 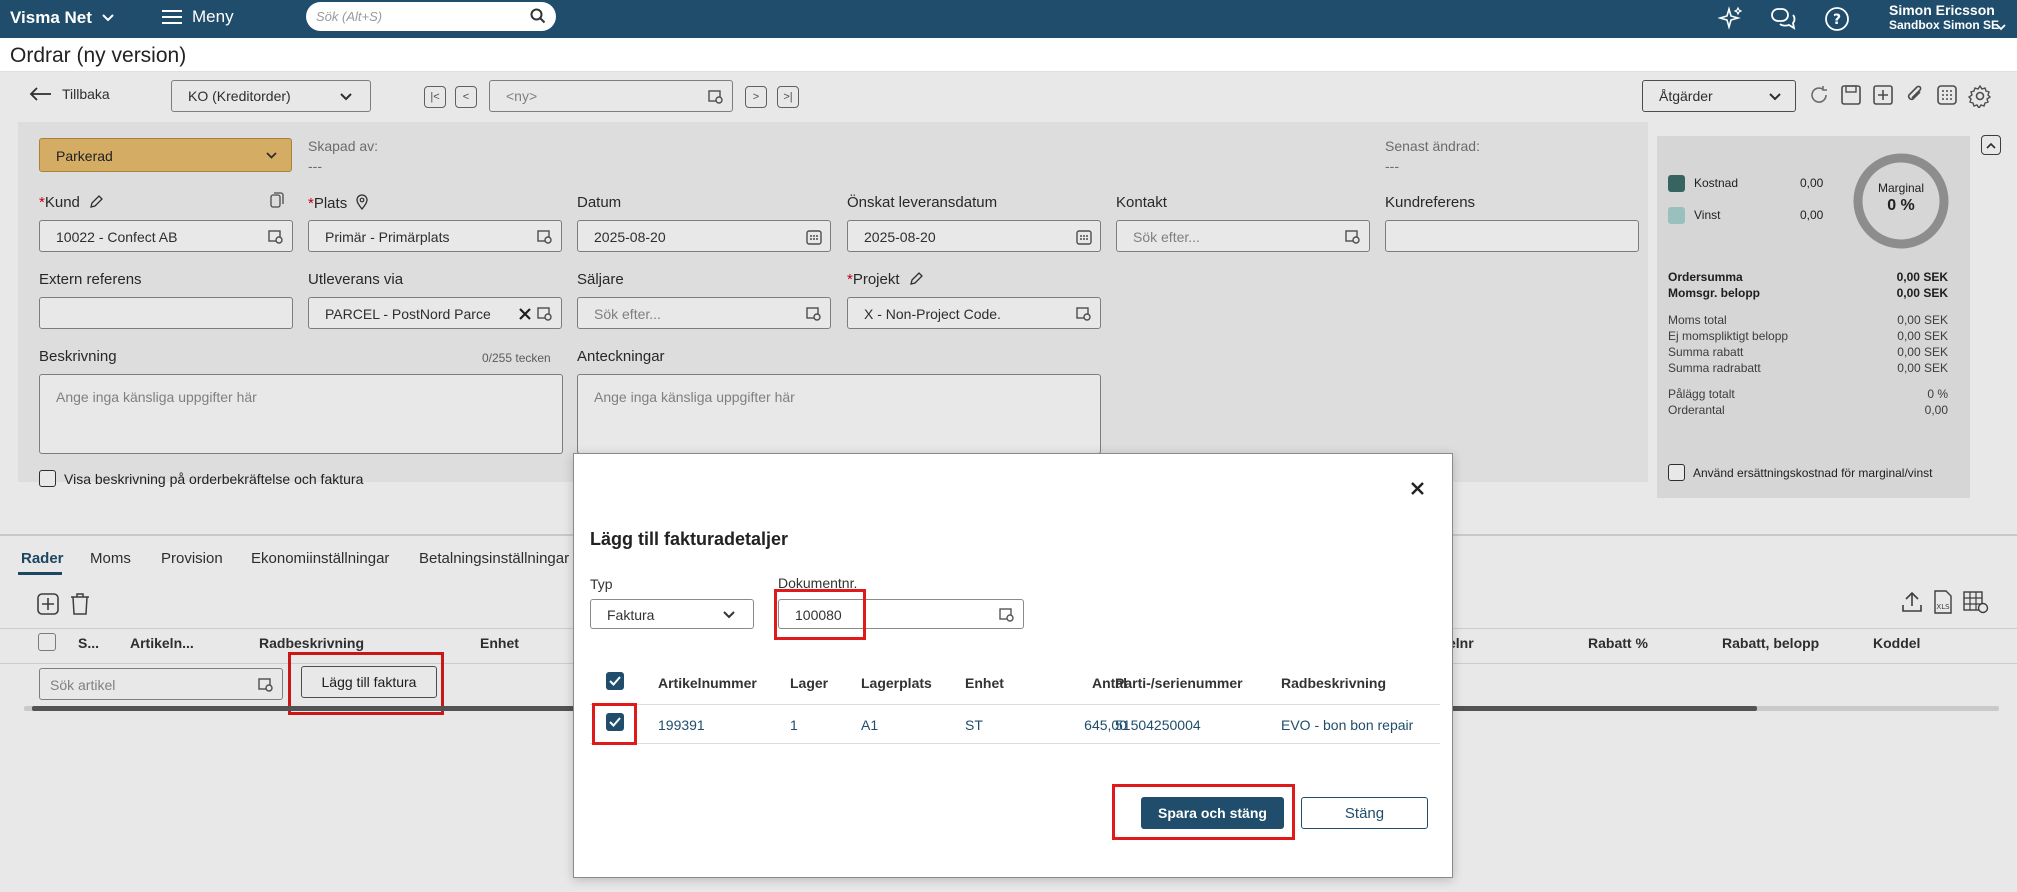 What do you see at coordinates (2001, 27) in the screenshot?
I see `user-chevron-icon` at bounding box center [2001, 27].